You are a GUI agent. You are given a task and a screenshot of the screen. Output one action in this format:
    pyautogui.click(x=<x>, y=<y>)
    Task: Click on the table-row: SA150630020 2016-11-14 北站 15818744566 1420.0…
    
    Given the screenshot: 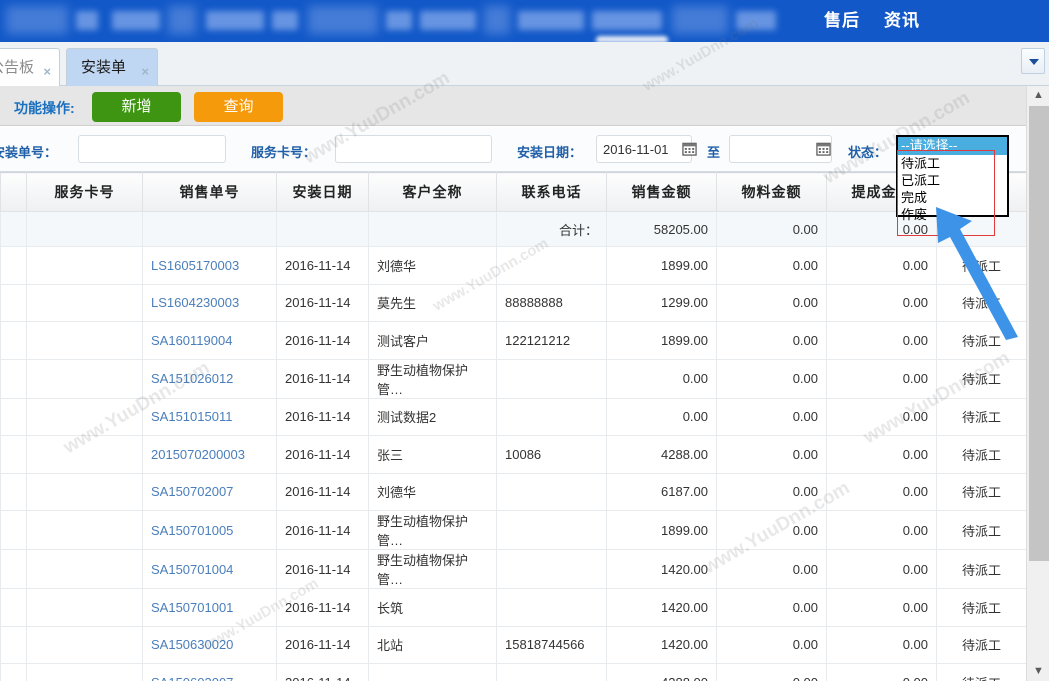 What is the action you would take?
    pyautogui.click(x=513, y=644)
    